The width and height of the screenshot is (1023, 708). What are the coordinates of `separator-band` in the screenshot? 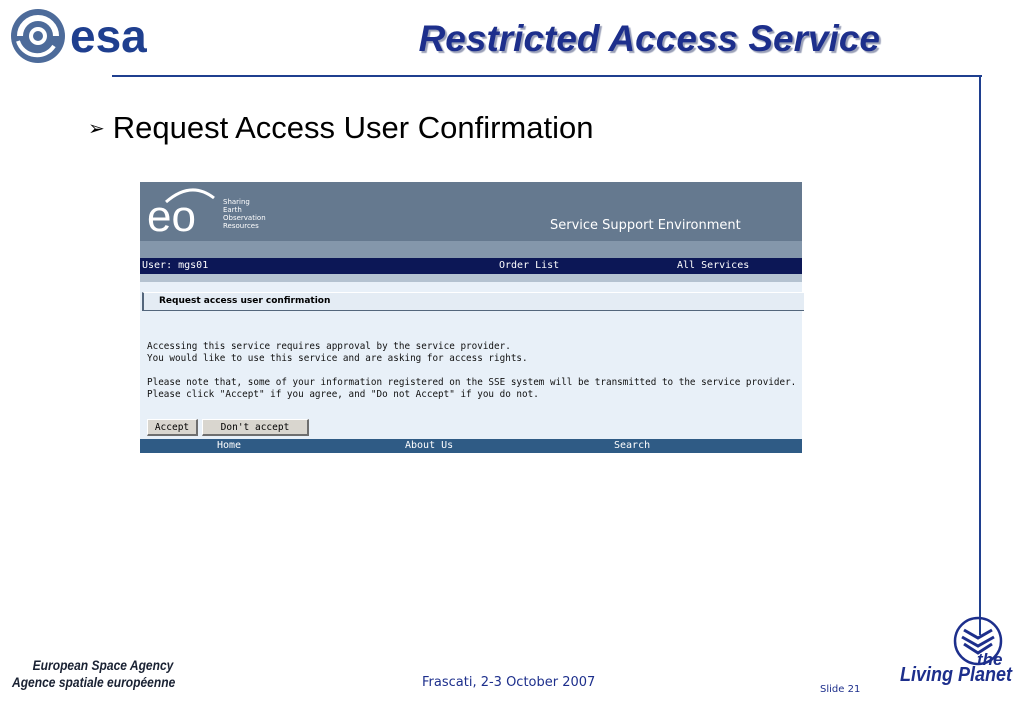 It's located at (471, 278).